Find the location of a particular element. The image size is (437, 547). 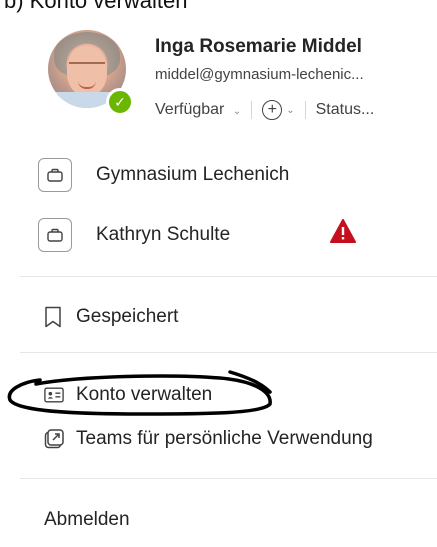

menu-item-saved: Gespeichert is located at coordinates (111, 317).